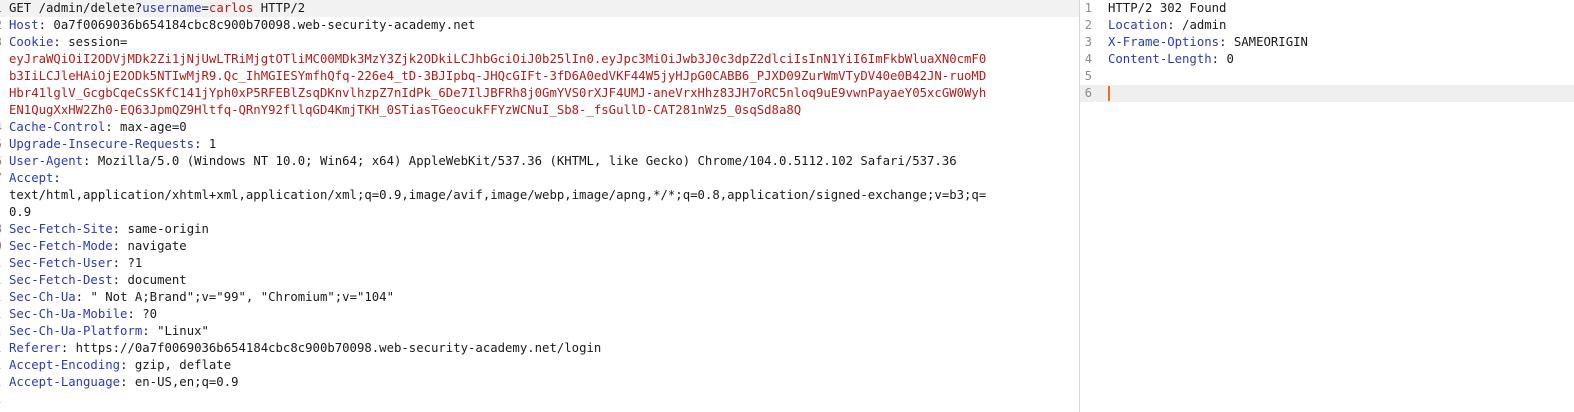 This screenshot has height=412, width=1574. I want to click on line-number: 1, so click(1, 8).